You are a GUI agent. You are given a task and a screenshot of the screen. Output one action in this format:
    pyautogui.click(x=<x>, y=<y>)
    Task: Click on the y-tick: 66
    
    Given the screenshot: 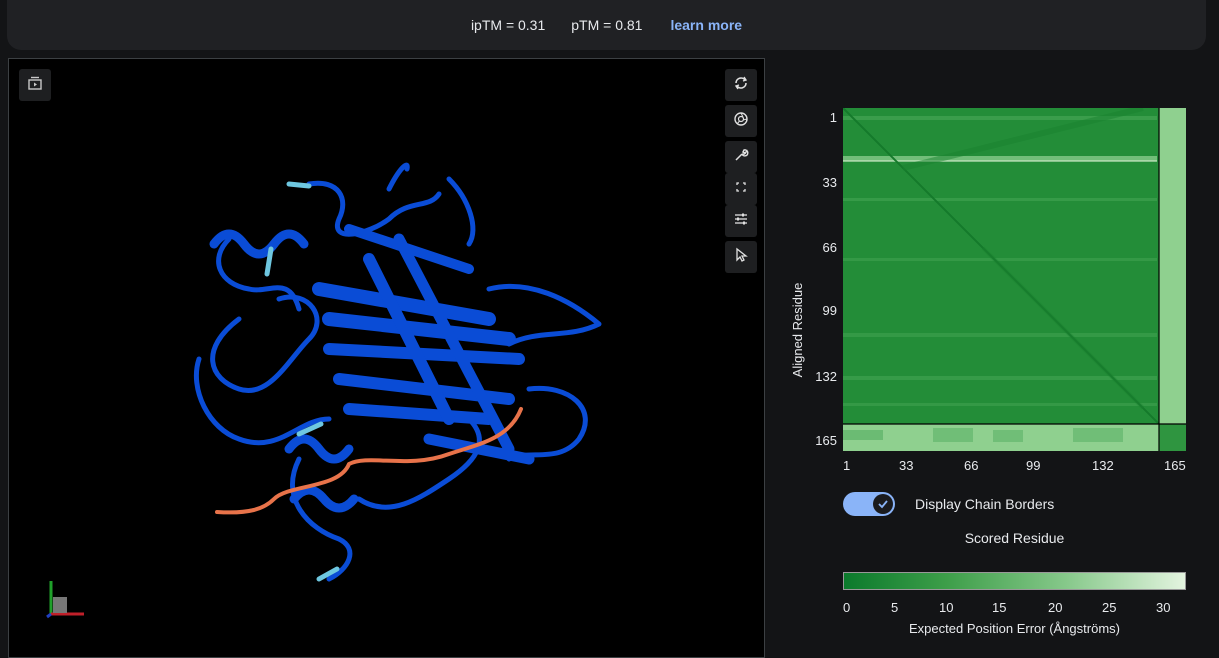 What is the action you would take?
    pyautogui.click(x=829, y=247)
    